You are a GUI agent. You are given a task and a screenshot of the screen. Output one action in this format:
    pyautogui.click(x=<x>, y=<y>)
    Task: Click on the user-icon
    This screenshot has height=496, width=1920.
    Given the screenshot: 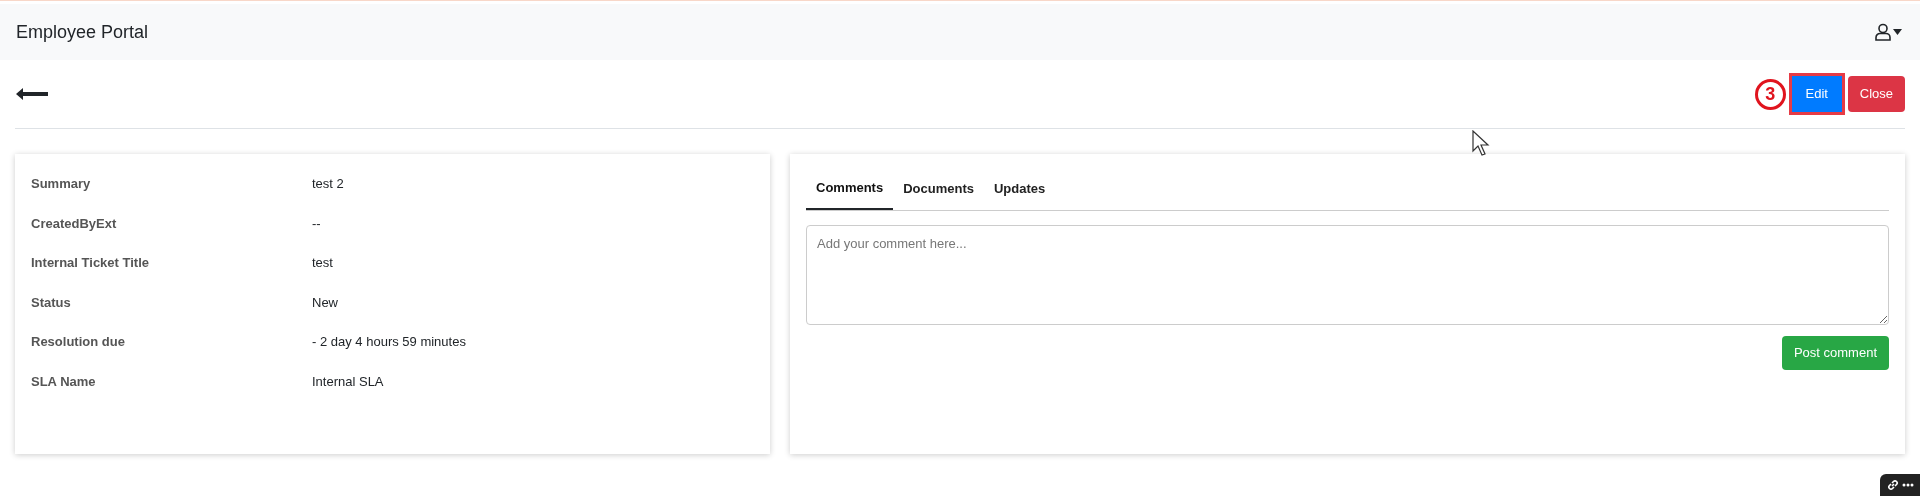 What is the action you would take?
    pyautogui.click(x=1883, y=32)
    